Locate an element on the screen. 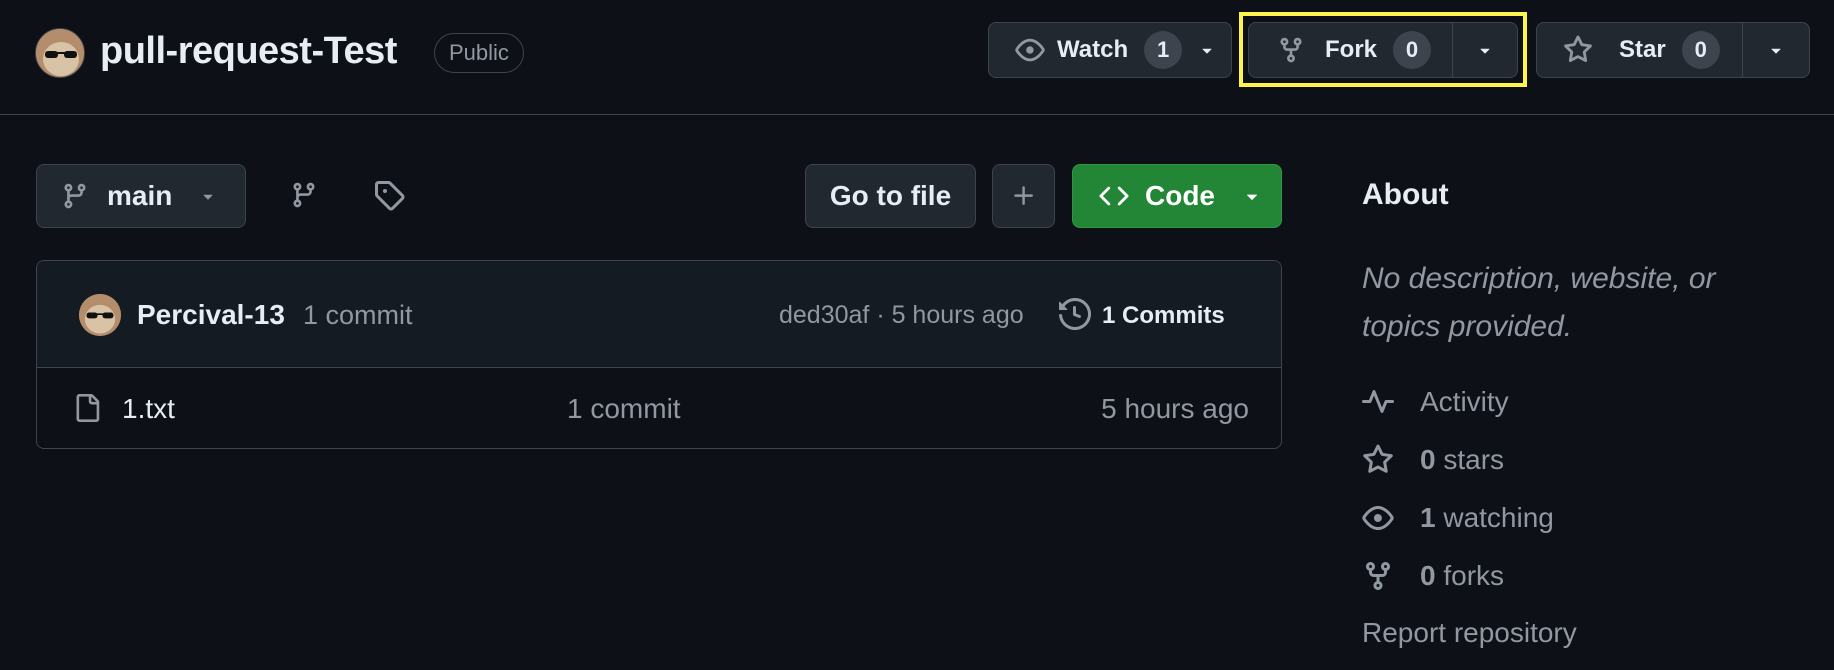 Image resolution: width=1834 pixels, height=670 pixels. watch-dropdown is located at coordinates (1206, 50).